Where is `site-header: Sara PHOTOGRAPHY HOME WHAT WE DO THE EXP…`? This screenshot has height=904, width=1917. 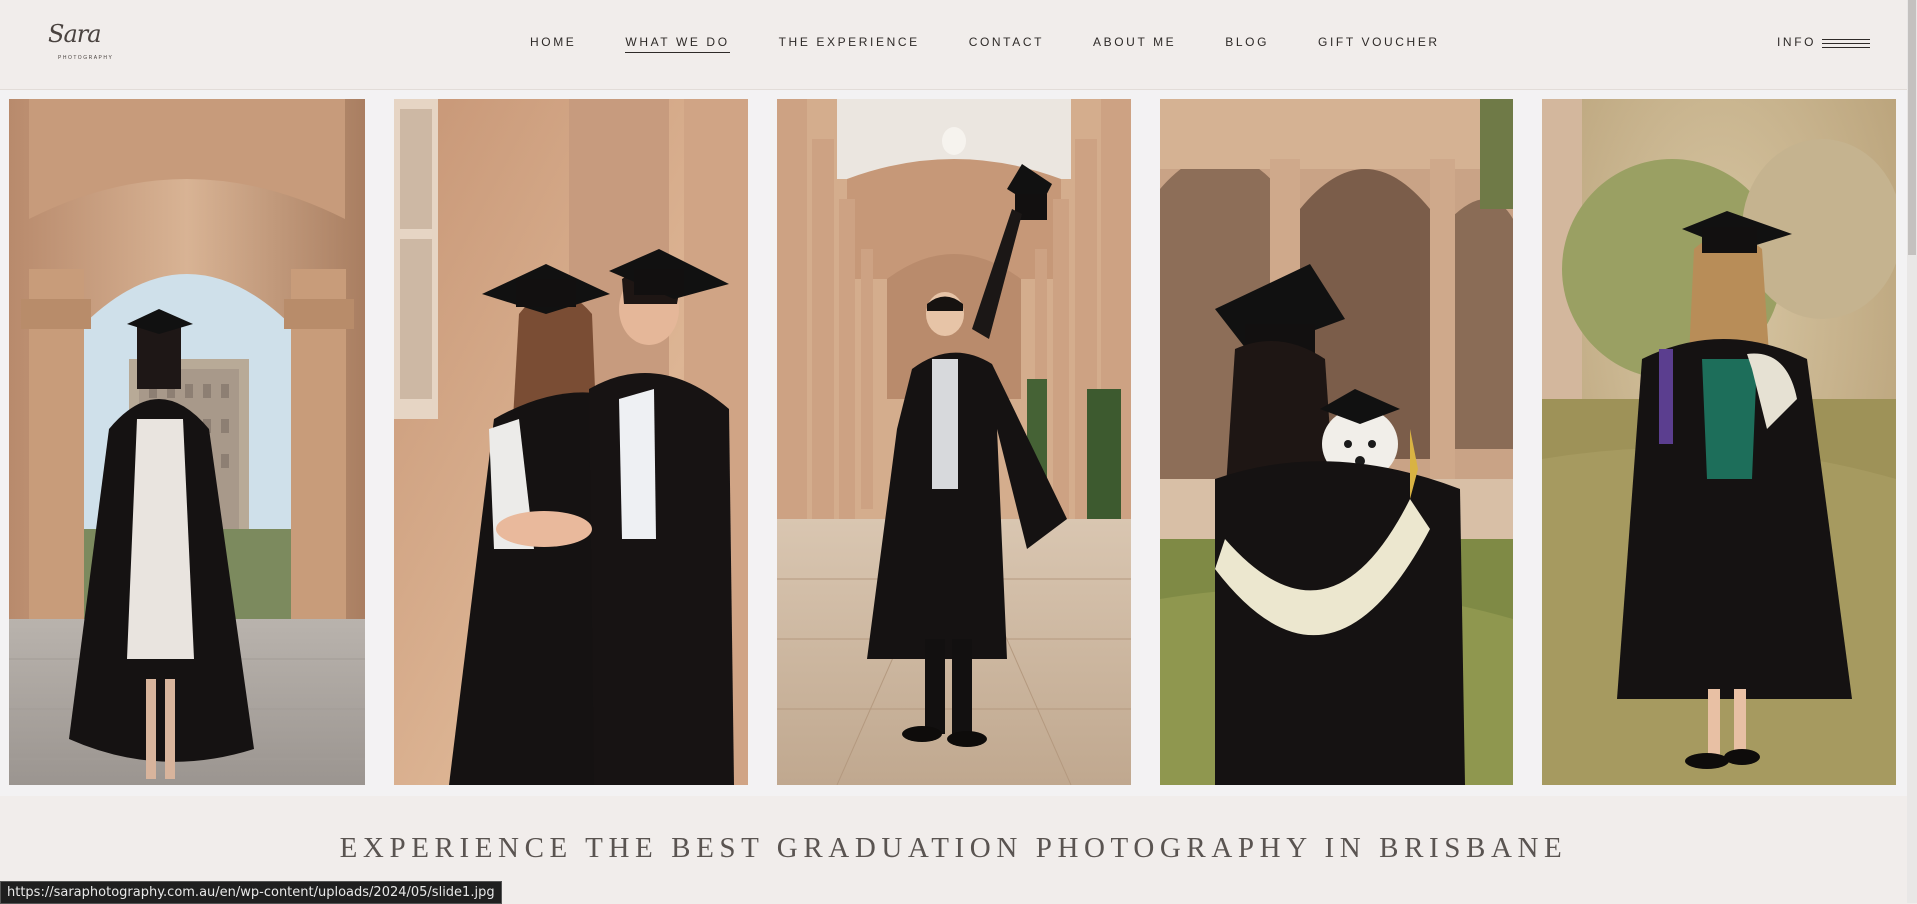
site-header: Sara PHOTOGRAPHY HOME WHAT WE DO THE EXP… is located at coordinates (953, 45).